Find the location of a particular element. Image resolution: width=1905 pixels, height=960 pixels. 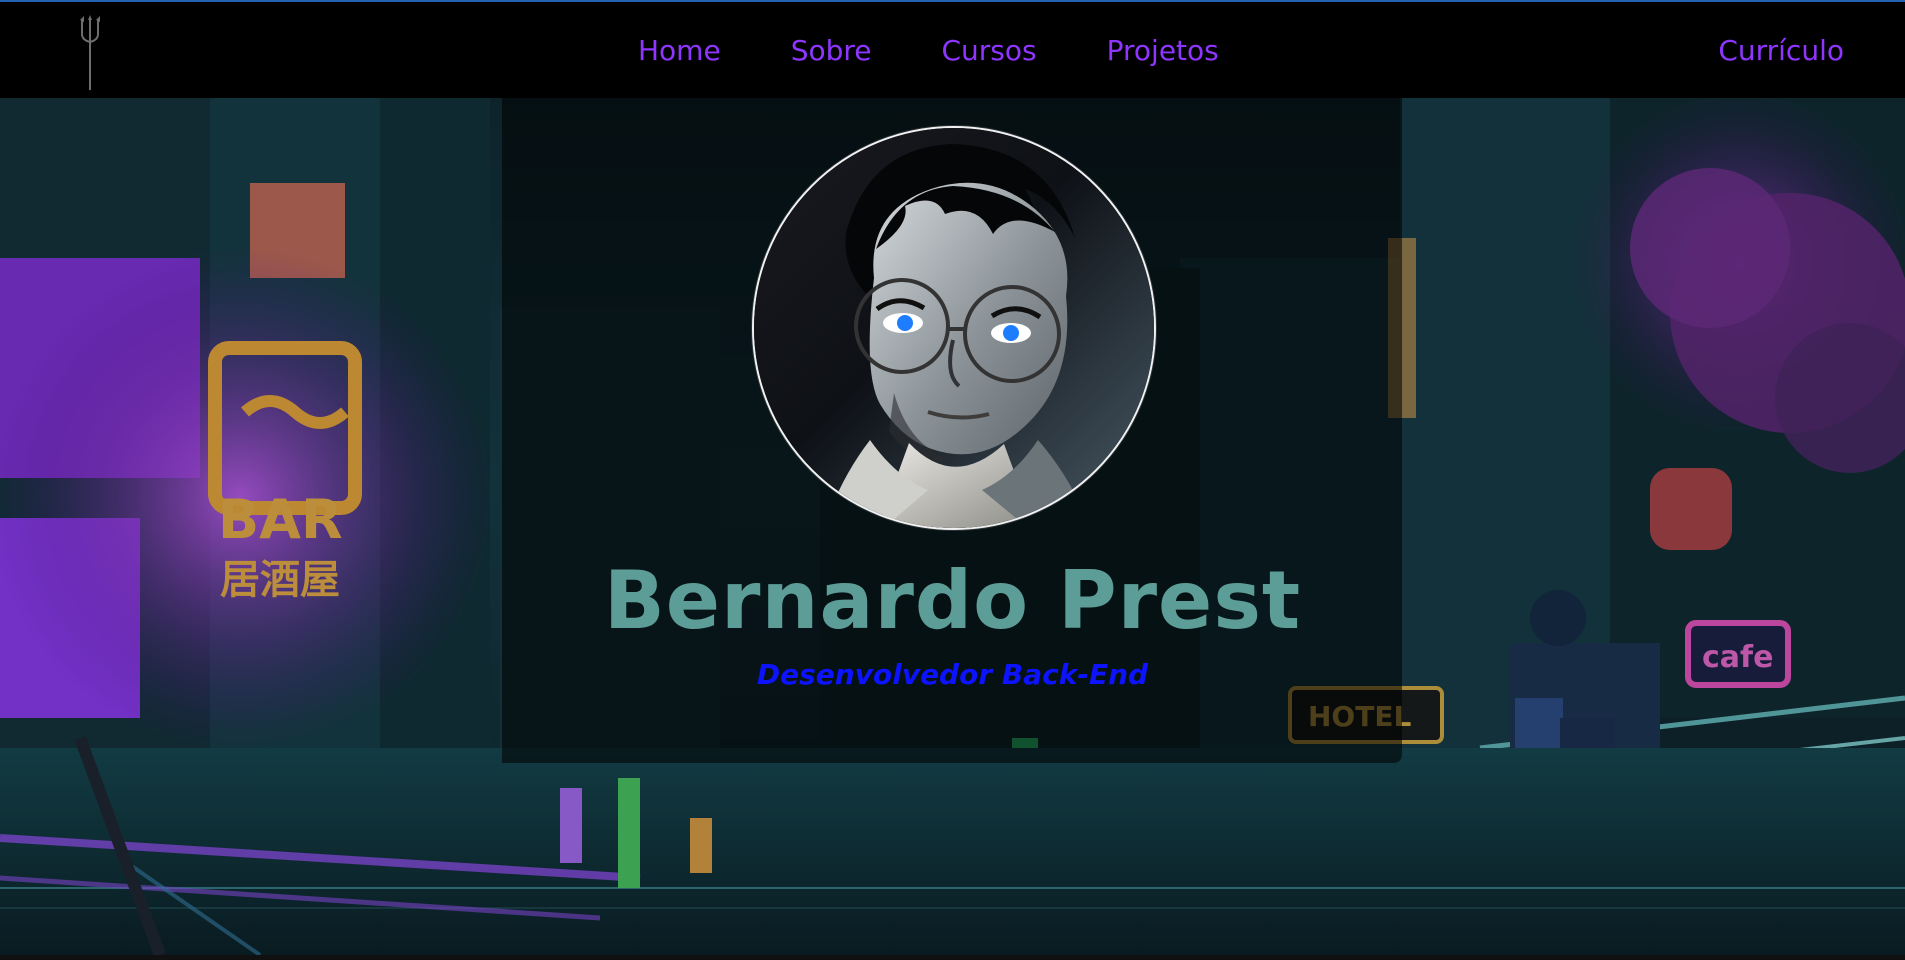

nav-courses-link: Cursos is located at coordinates (989, 51).